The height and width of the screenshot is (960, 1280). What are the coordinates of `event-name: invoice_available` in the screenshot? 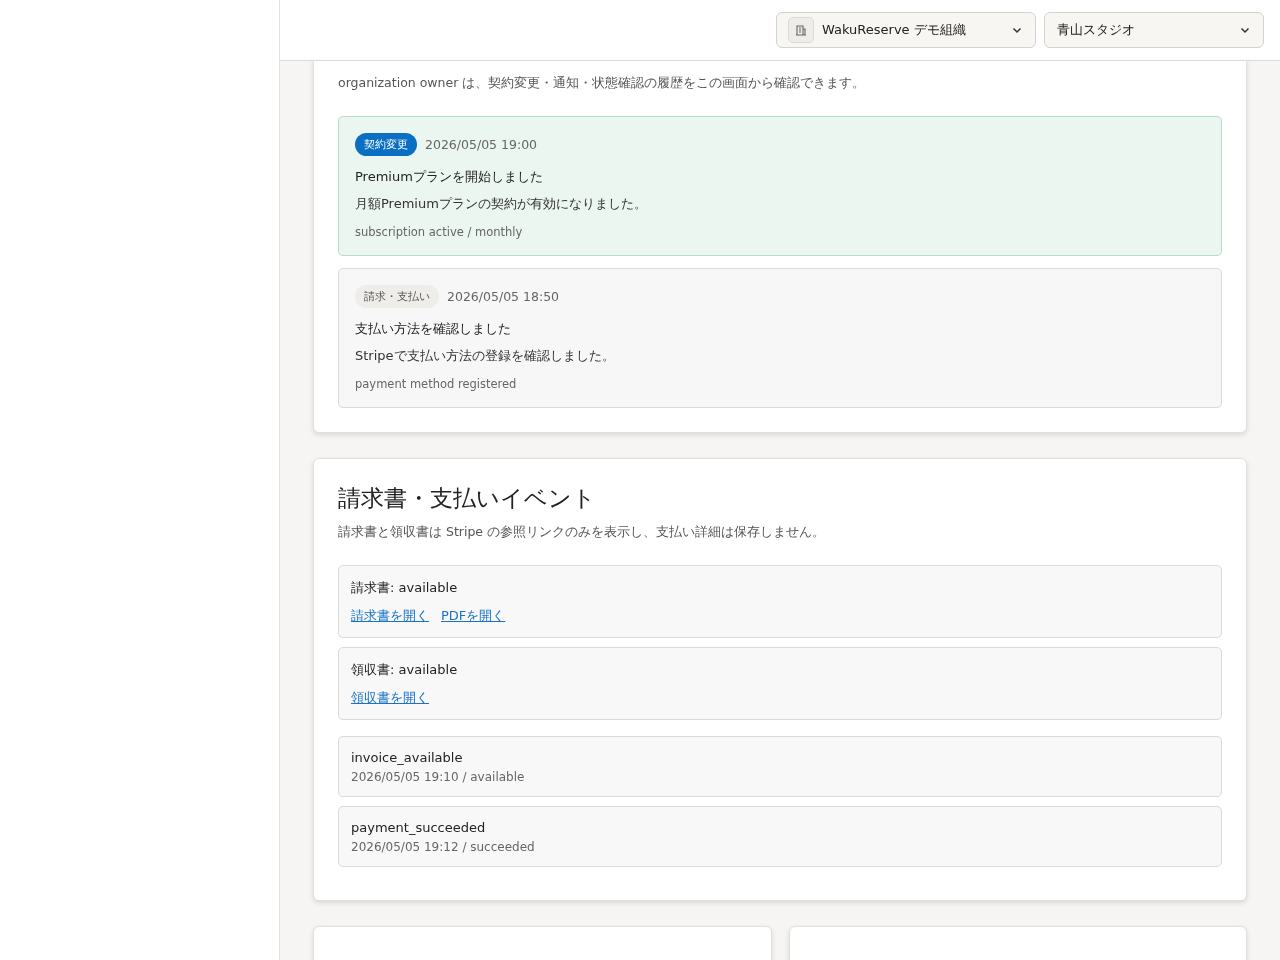 It's located at (407, 757).